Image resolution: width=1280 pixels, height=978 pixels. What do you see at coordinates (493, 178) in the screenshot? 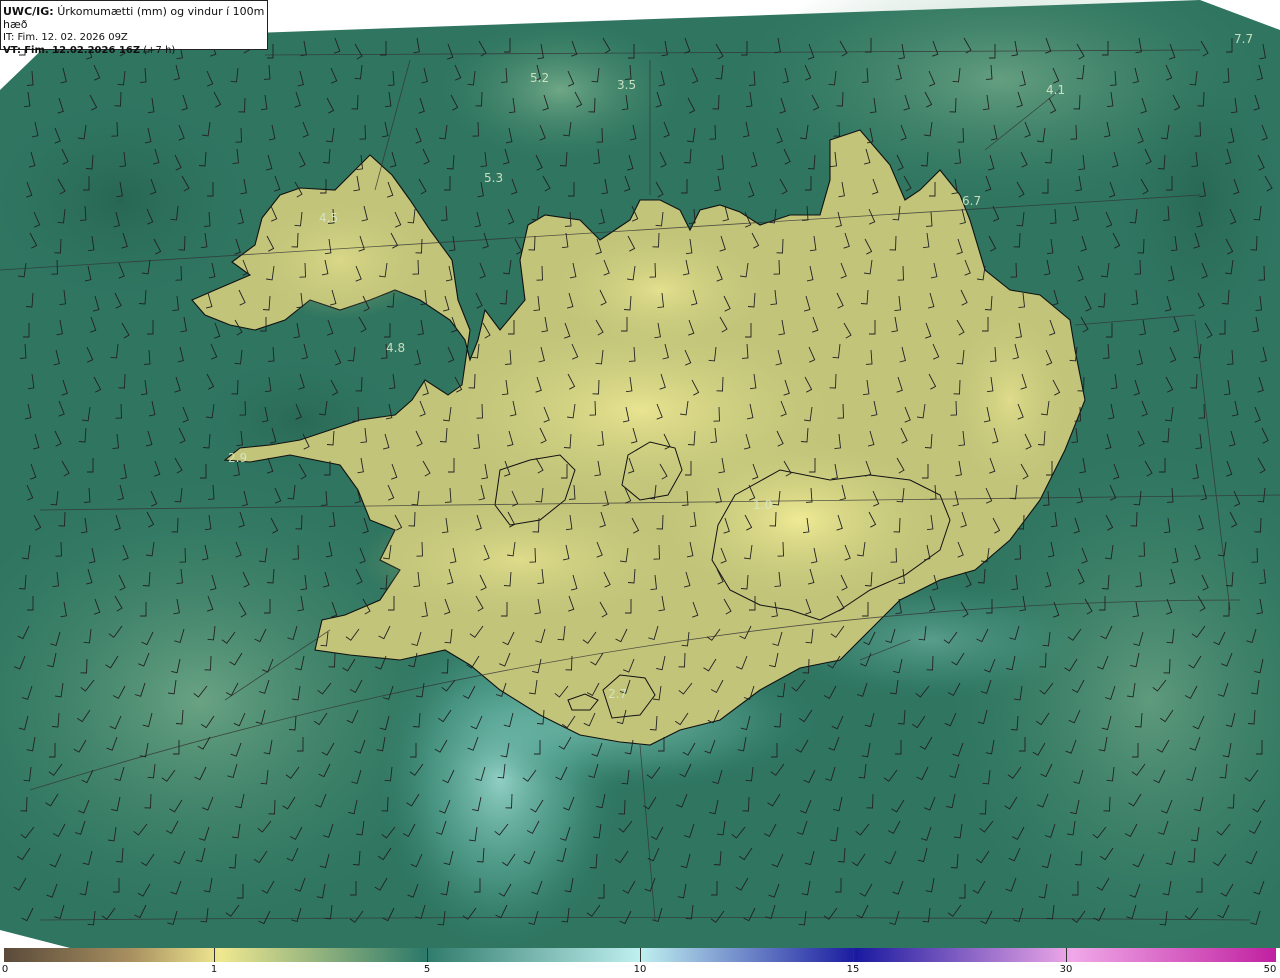
I see `precip-label: 5.3` at bounding box center [493, 178].